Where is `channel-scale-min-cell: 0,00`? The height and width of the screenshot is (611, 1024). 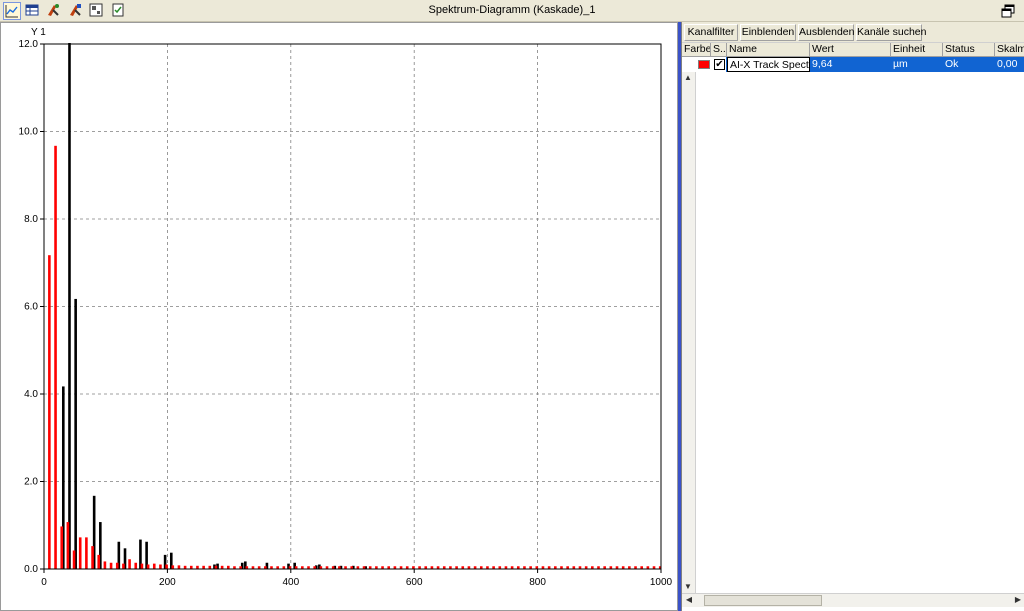 channel-scale-min-cell: 0,00 is located at coordinates (1007, 64).